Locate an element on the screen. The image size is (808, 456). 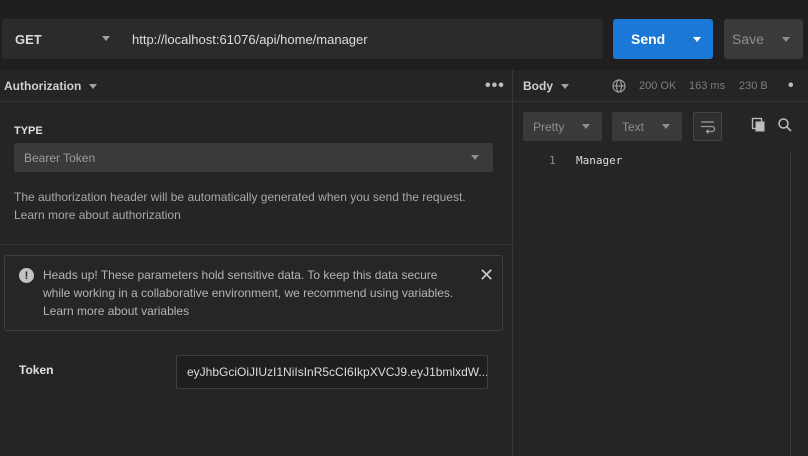
divider is located at coordinates (256, 244).